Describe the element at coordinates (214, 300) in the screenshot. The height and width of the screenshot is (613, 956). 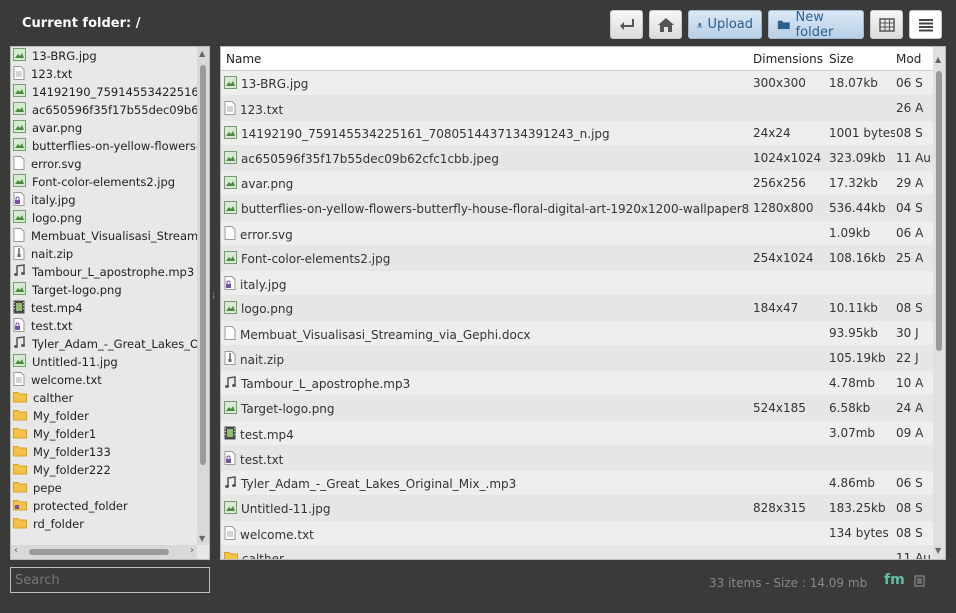
I see `panel-splitter: ⁞` at that location.